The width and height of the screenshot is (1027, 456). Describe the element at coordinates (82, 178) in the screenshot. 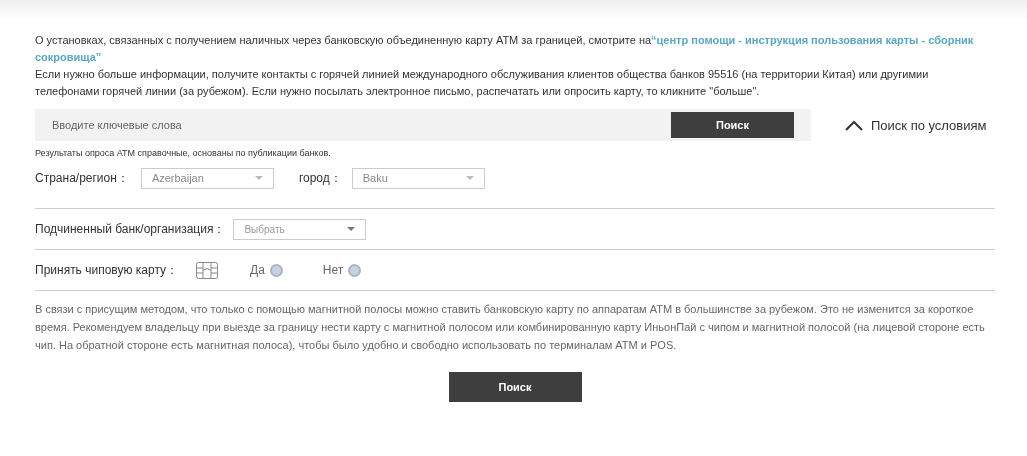

I see `country-label: Страна/регион：` at that location.